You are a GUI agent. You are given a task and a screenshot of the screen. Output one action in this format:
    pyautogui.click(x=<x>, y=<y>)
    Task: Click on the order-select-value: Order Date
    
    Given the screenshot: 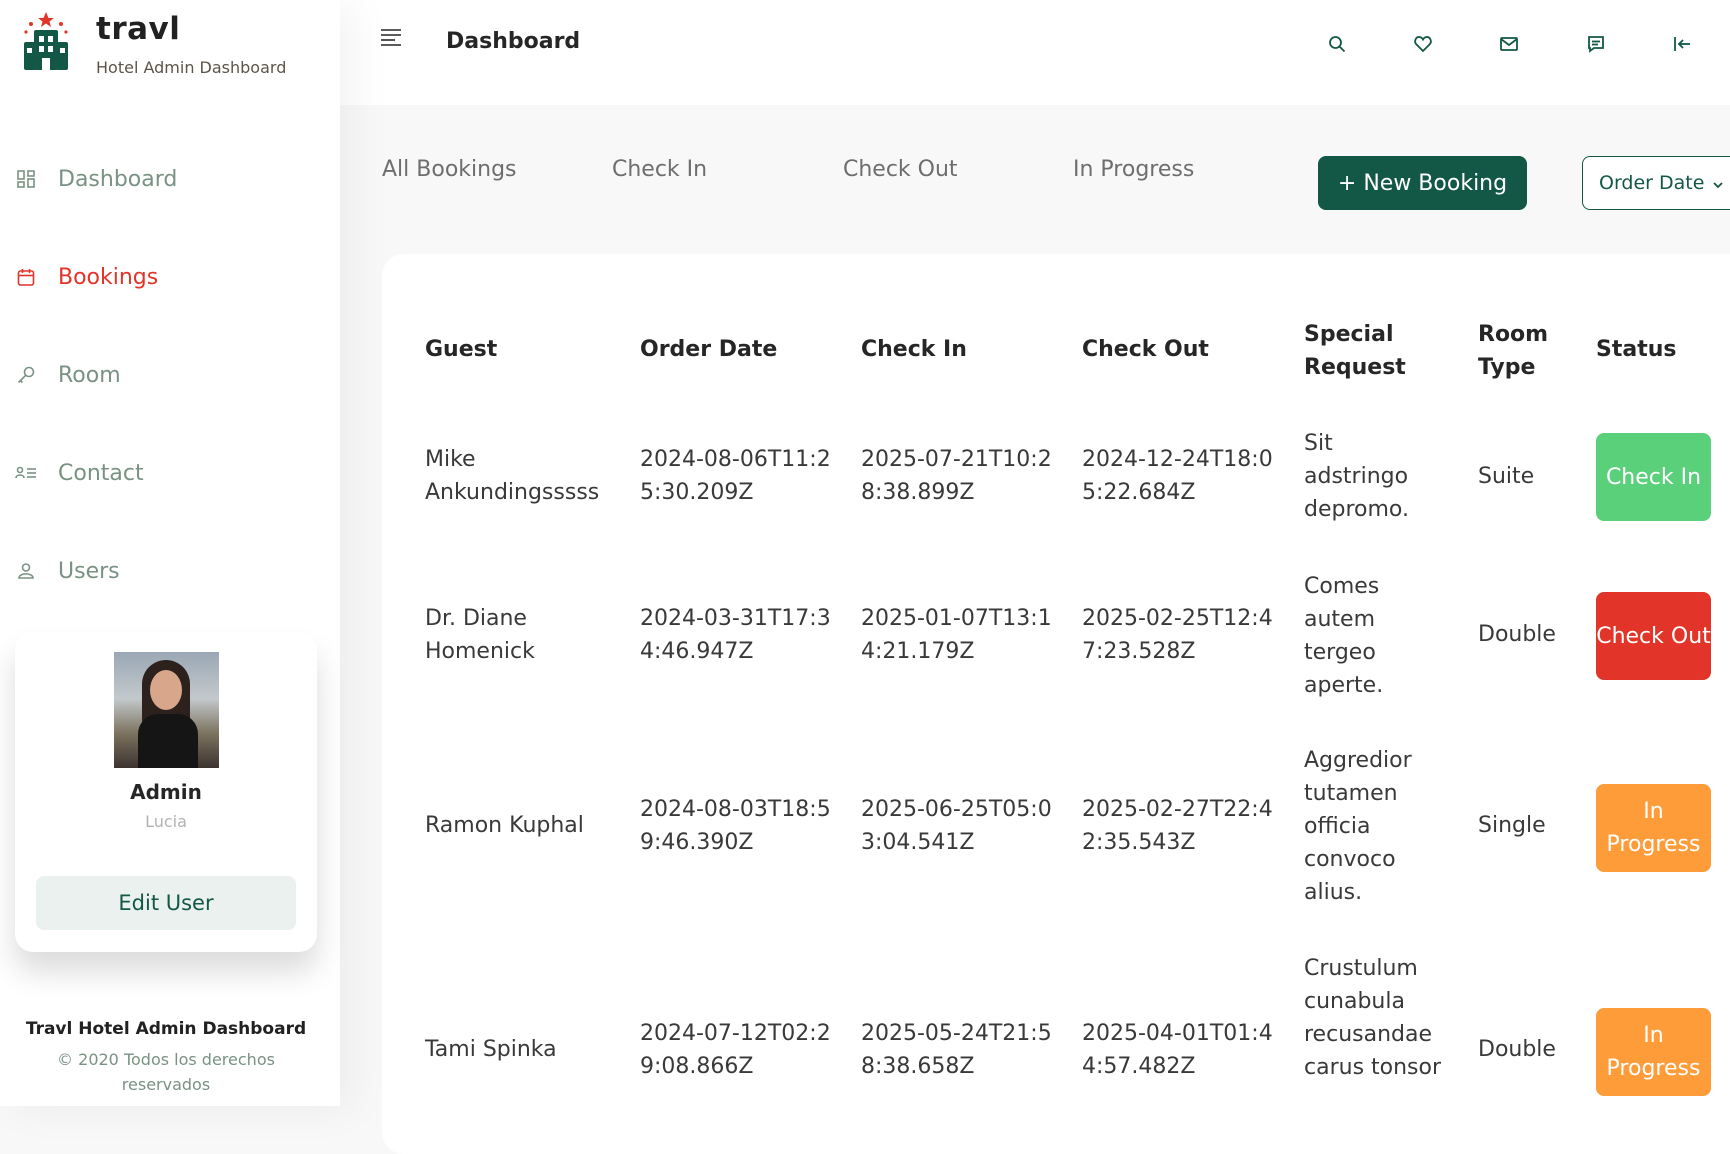 What is the action you would take?
    pyautogui.click(x=1652, y=183)
    